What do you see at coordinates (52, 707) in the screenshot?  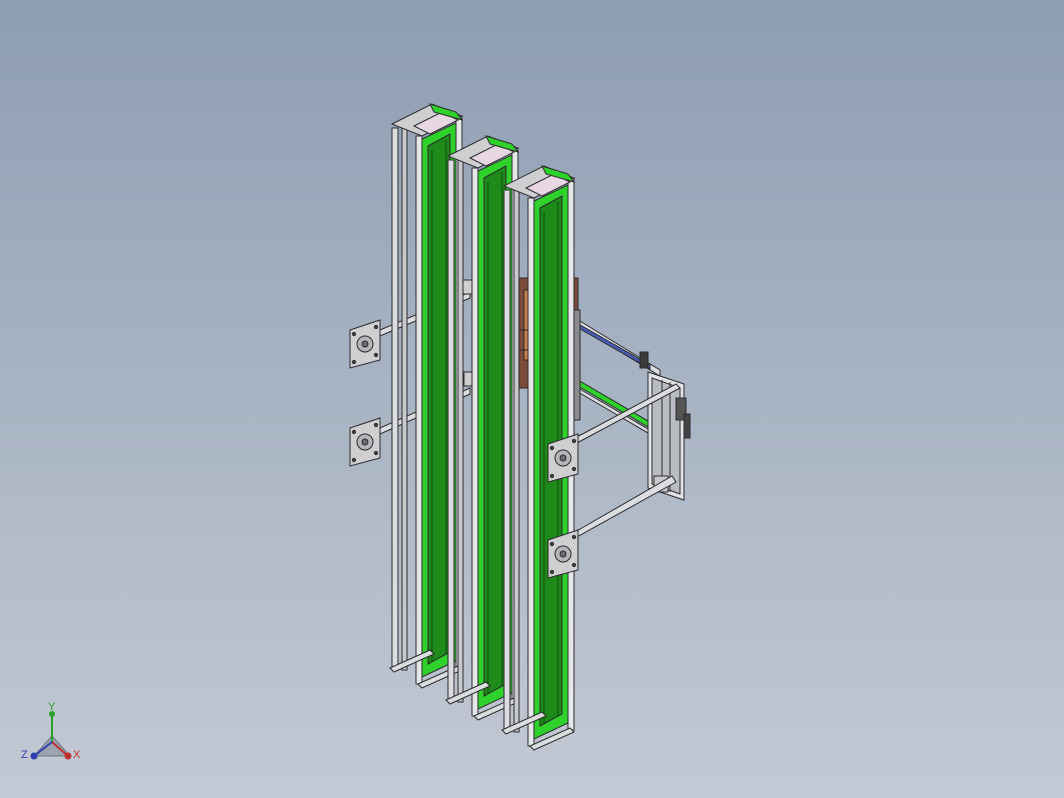 I see `triad-y-label: Y` at bounding box center [52, 707].